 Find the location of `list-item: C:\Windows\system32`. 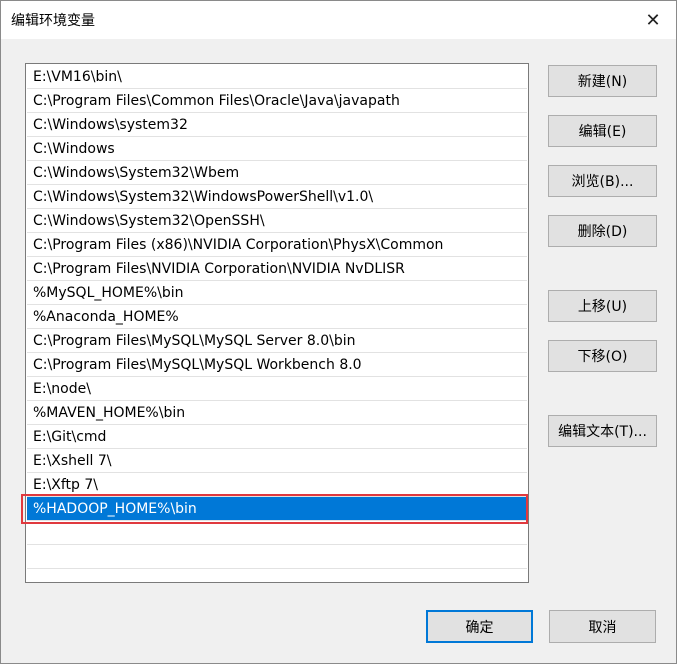

list-item: C:\Windows\system32 is located at coordinates (277, 125).